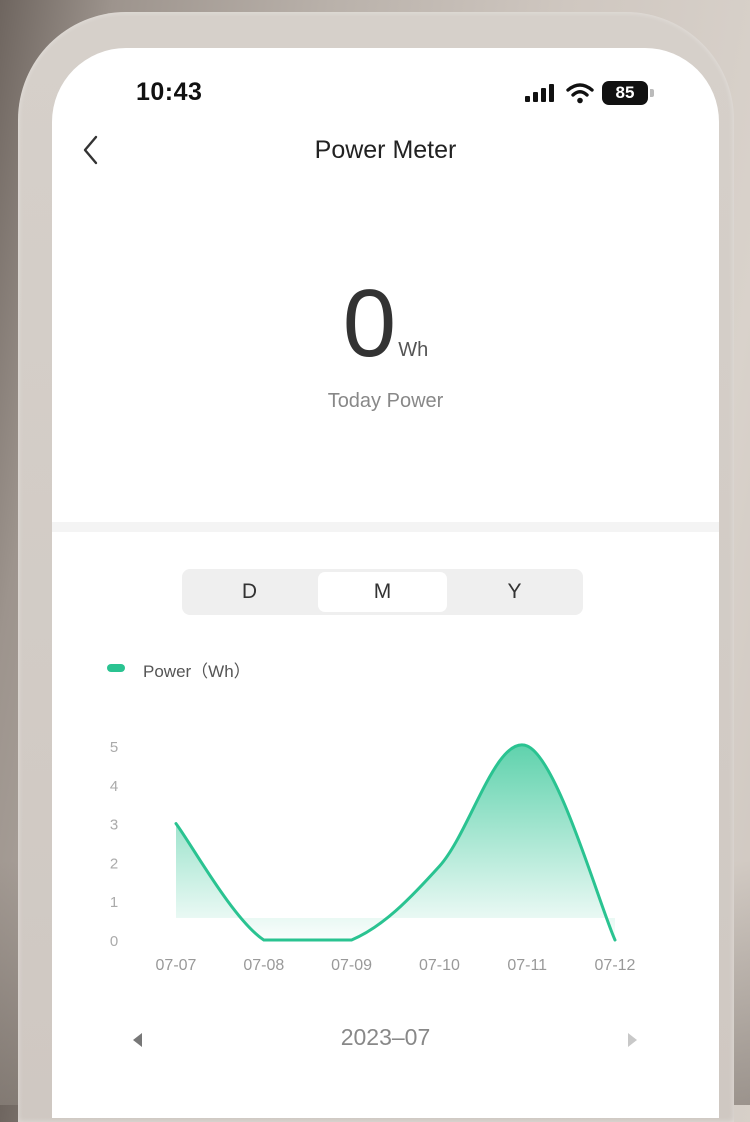  Describe the element at coordinates (439, 965) in the screenshot. I see `x-tick-label: 07-10` at that location.